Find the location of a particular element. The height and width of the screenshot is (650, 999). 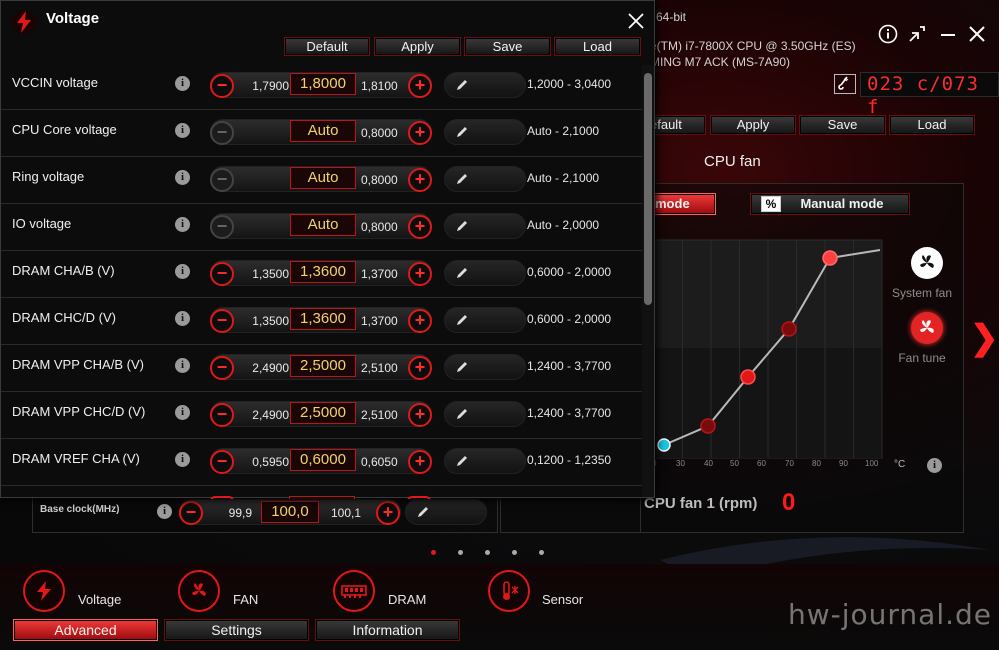

fan-nav-label: FAN is located at coordinates (245, 599).